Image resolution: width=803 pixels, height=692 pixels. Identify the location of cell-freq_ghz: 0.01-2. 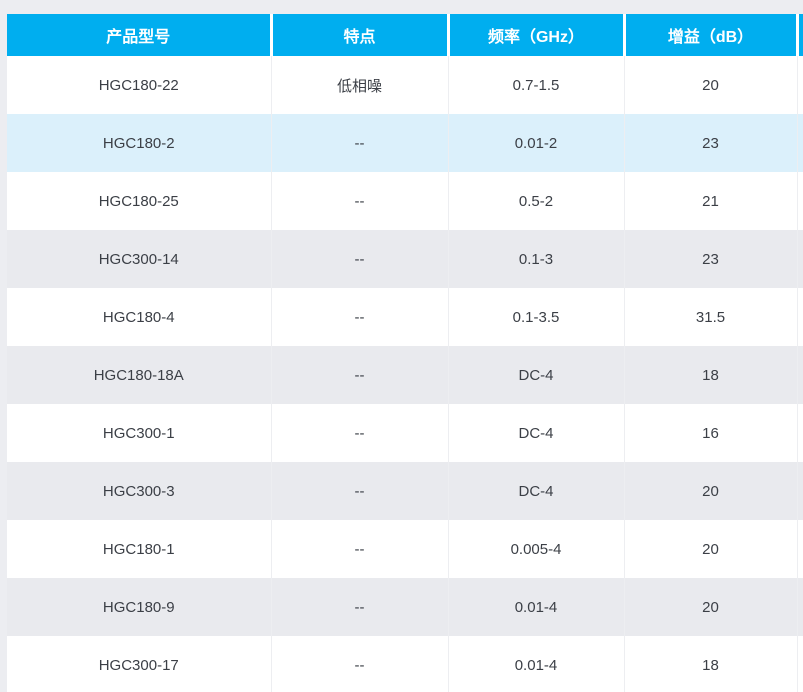
(536, 143).